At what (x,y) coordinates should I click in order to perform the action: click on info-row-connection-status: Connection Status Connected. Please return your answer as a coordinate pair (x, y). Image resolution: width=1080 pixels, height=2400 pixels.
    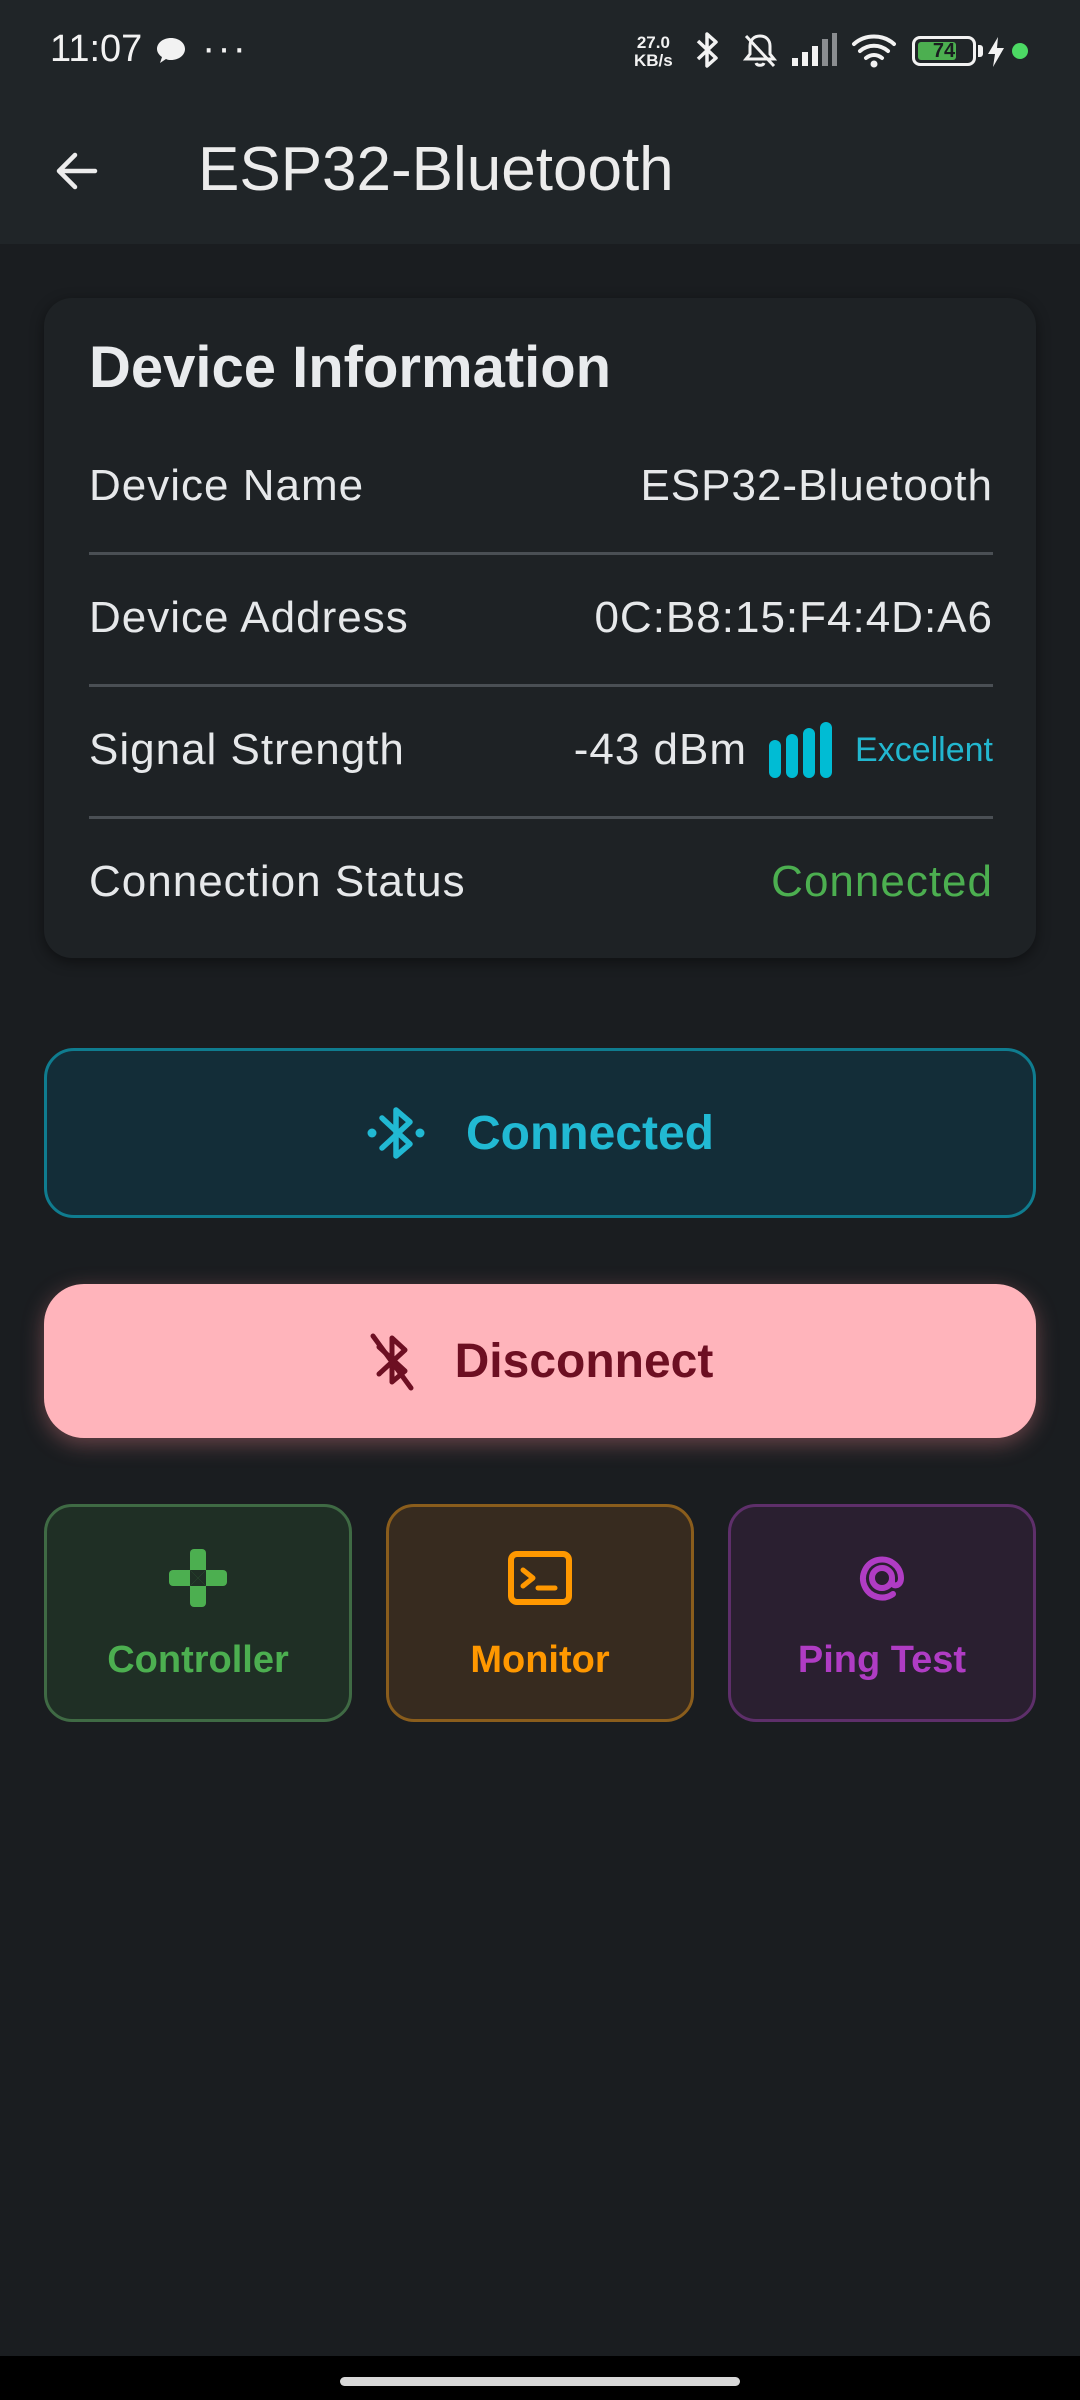
    Looking at the image, I should click on (541, 882).